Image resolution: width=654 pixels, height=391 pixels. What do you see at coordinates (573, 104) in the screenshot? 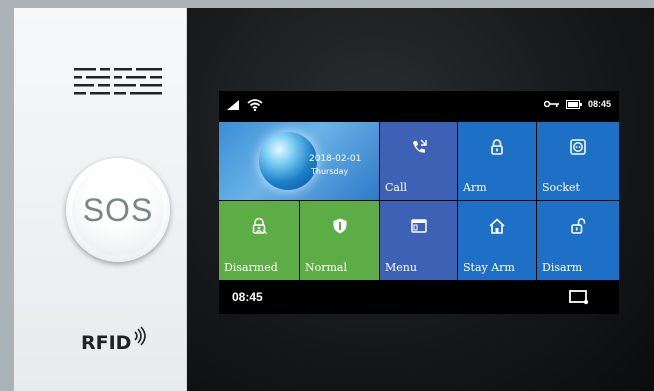
I see `battery-icon` at bounding box center [573, 104].